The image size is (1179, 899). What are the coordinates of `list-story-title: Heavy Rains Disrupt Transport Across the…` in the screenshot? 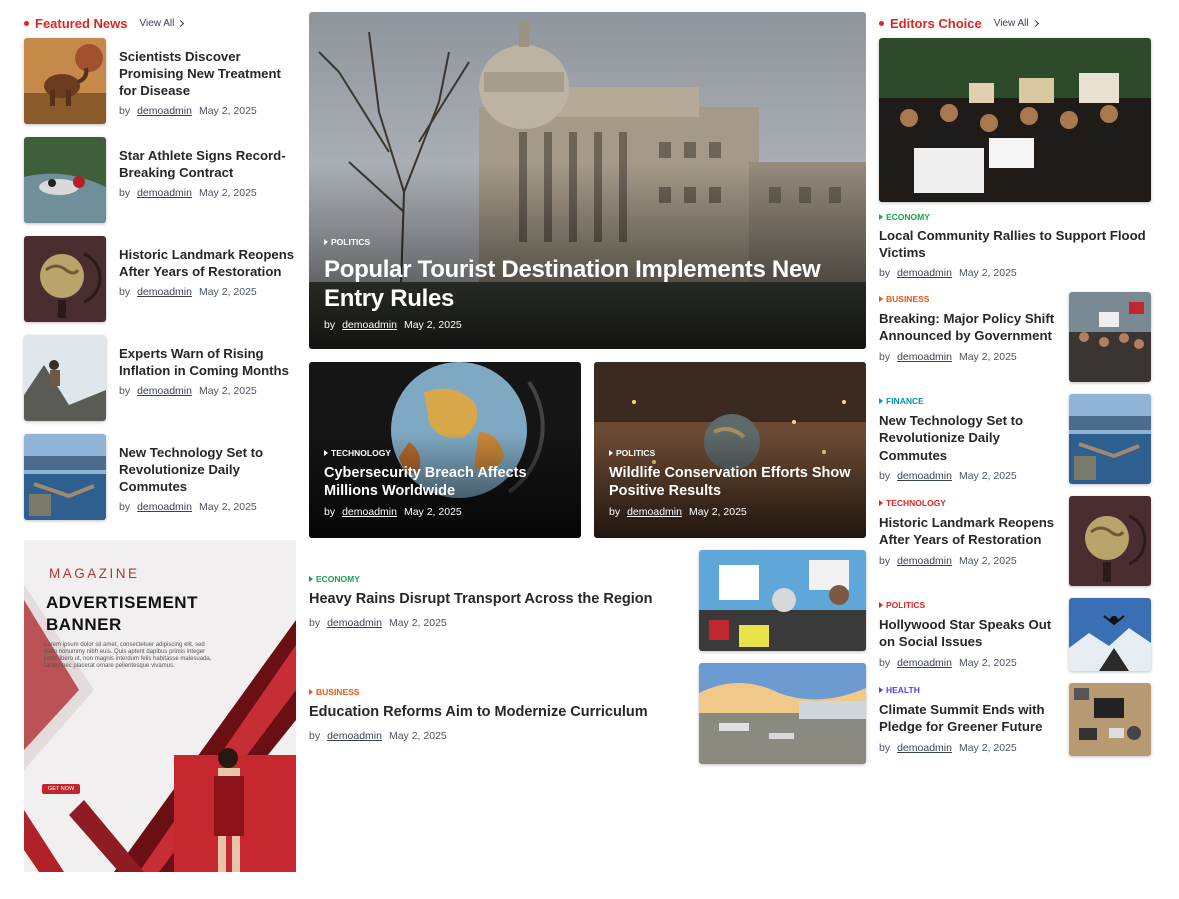 It's located at (499, 599).